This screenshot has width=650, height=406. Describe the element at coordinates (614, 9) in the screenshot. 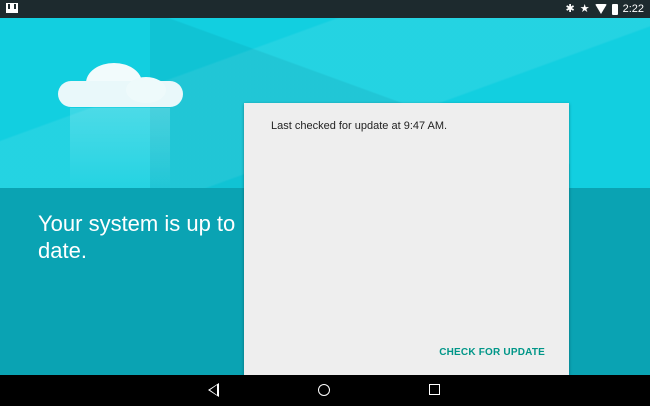

I see `battery-icon` at that location.